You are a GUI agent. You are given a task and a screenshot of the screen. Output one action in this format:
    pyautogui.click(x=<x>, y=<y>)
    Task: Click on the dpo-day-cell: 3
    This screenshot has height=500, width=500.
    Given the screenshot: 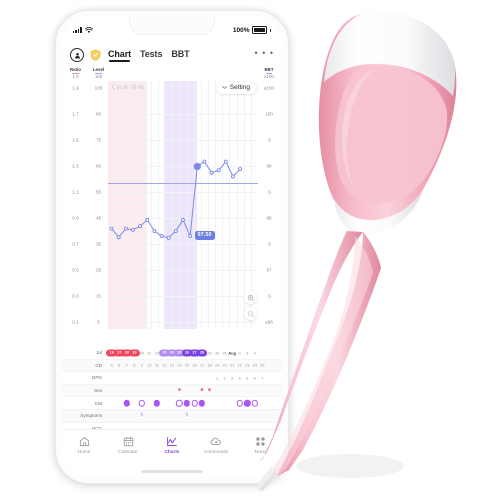 What is the action you would take?
    pyautogui.click(x=232, y=378)
    